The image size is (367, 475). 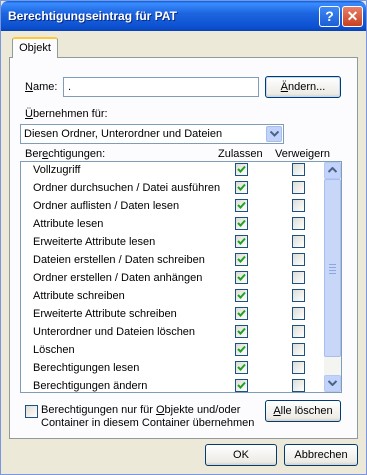 I want to click on permission-row: Vollzugriff, so click(x=171, y=170).